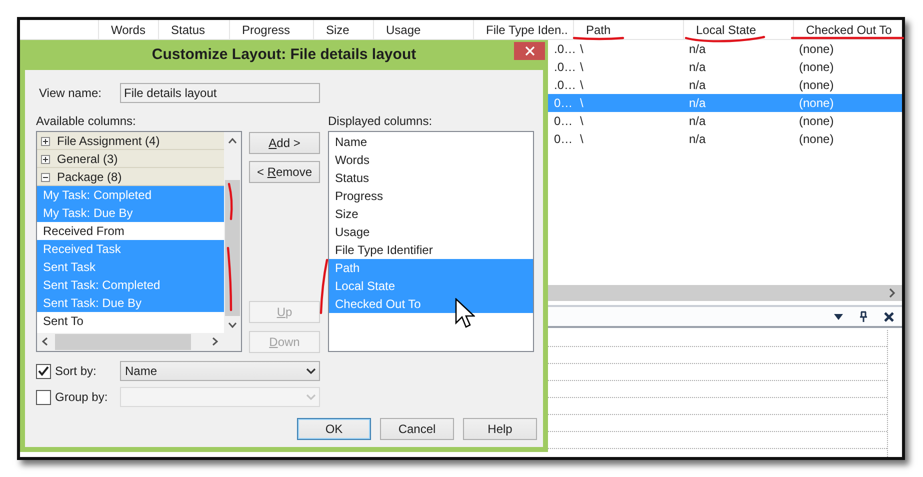  Describe the element at coordinates (75, 371) in the screenshot. I see `checkbox-label: Sort by:` at that location.